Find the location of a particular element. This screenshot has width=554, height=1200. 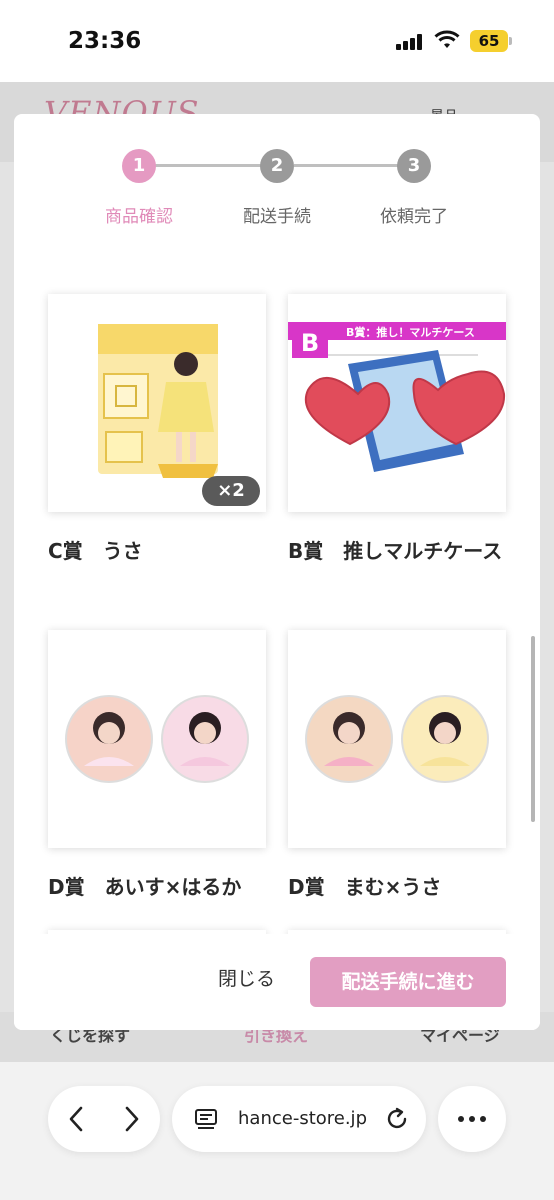

step-2-label: 配送手続 is located at coordinates (277, 217).